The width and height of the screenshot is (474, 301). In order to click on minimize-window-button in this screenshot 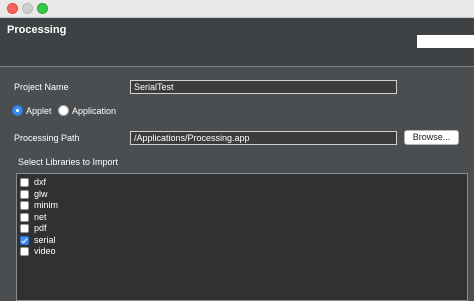, I will do `click(27, 8)`.